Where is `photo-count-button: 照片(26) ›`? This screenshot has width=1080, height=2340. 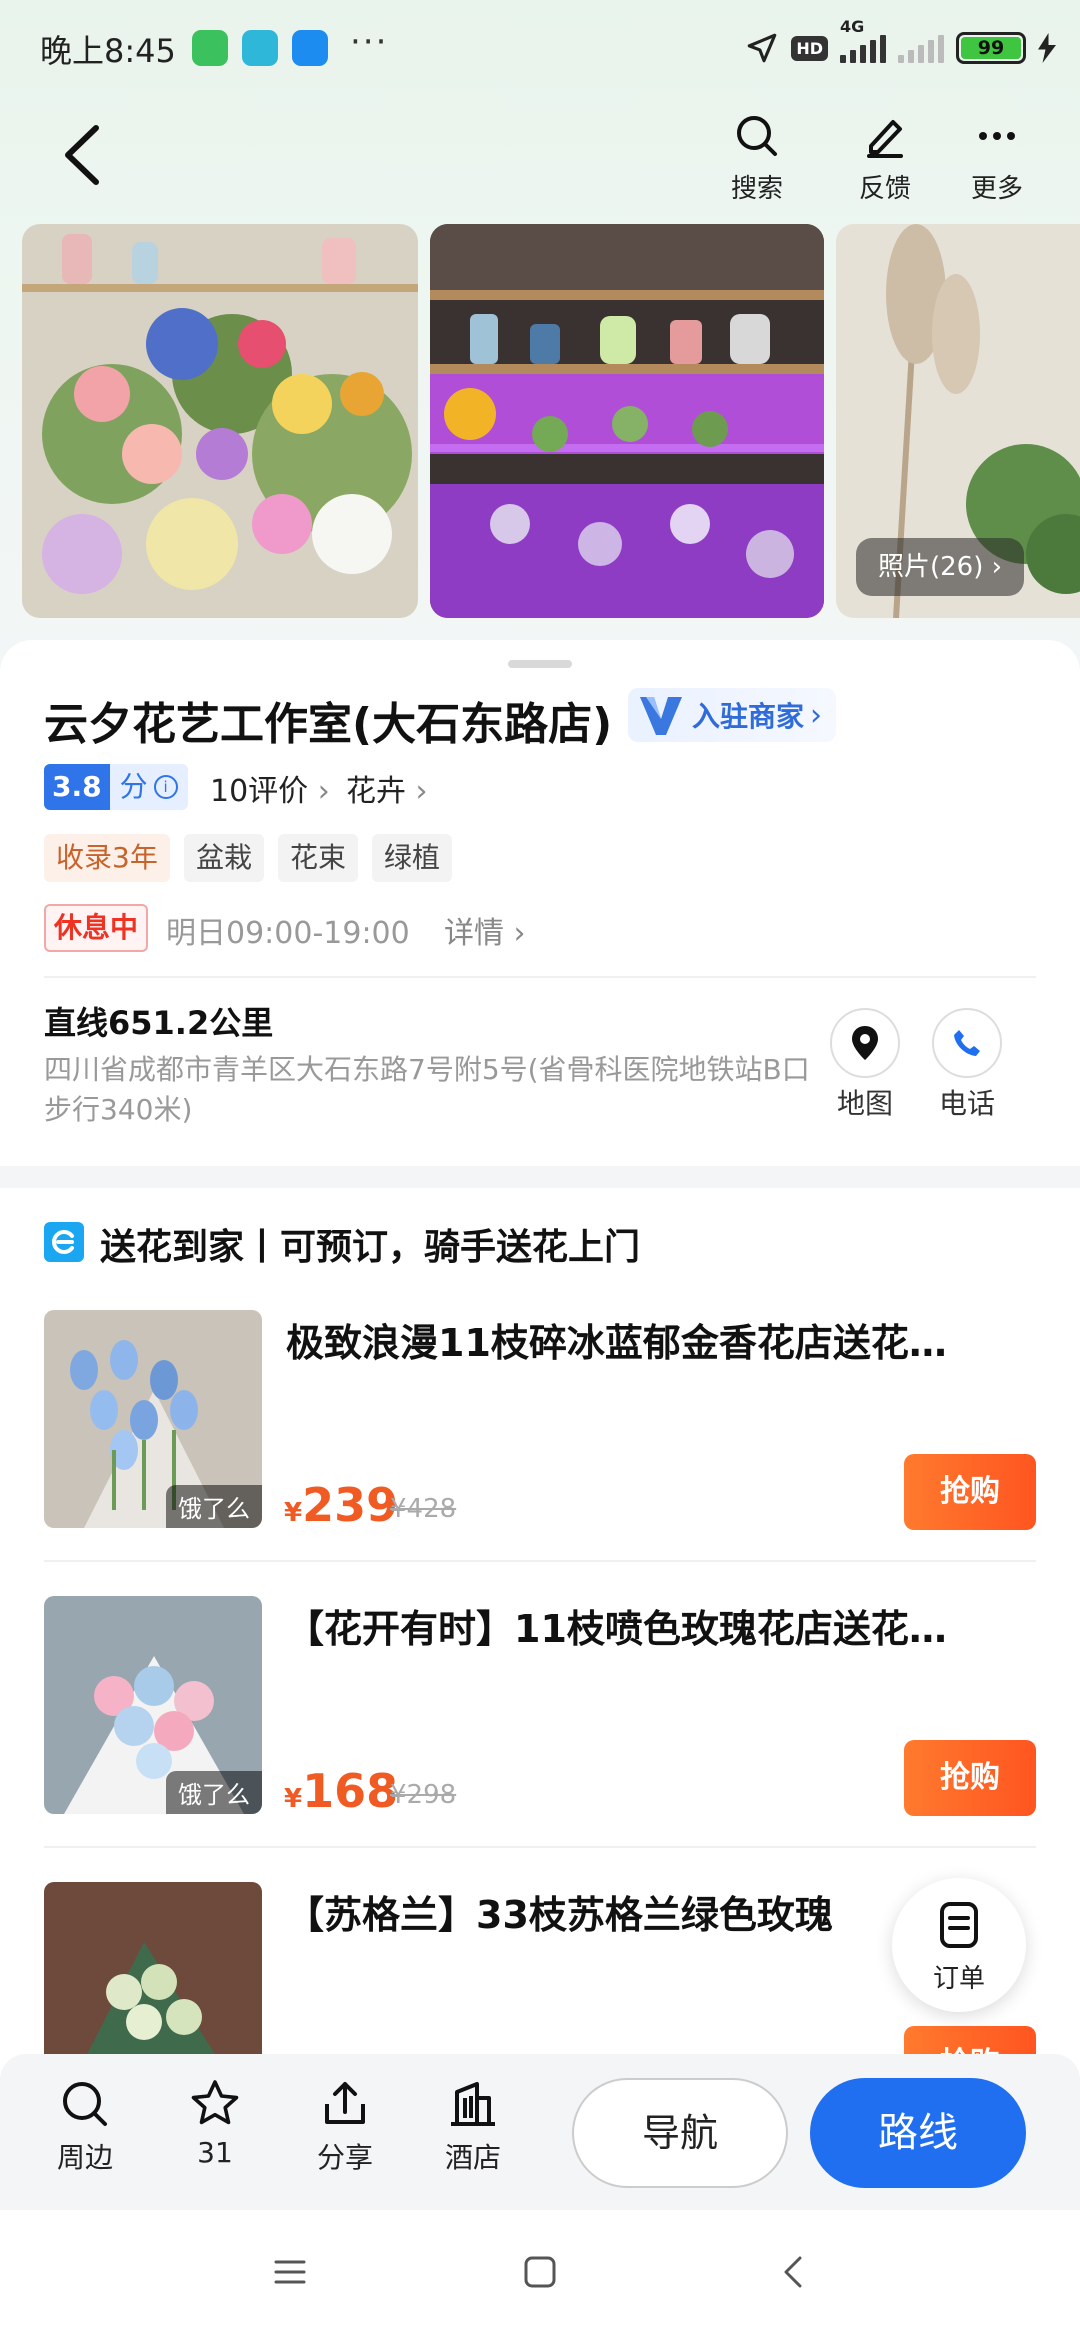 photo-count-button: 照片(26) › is located at coordinates (940, 567).